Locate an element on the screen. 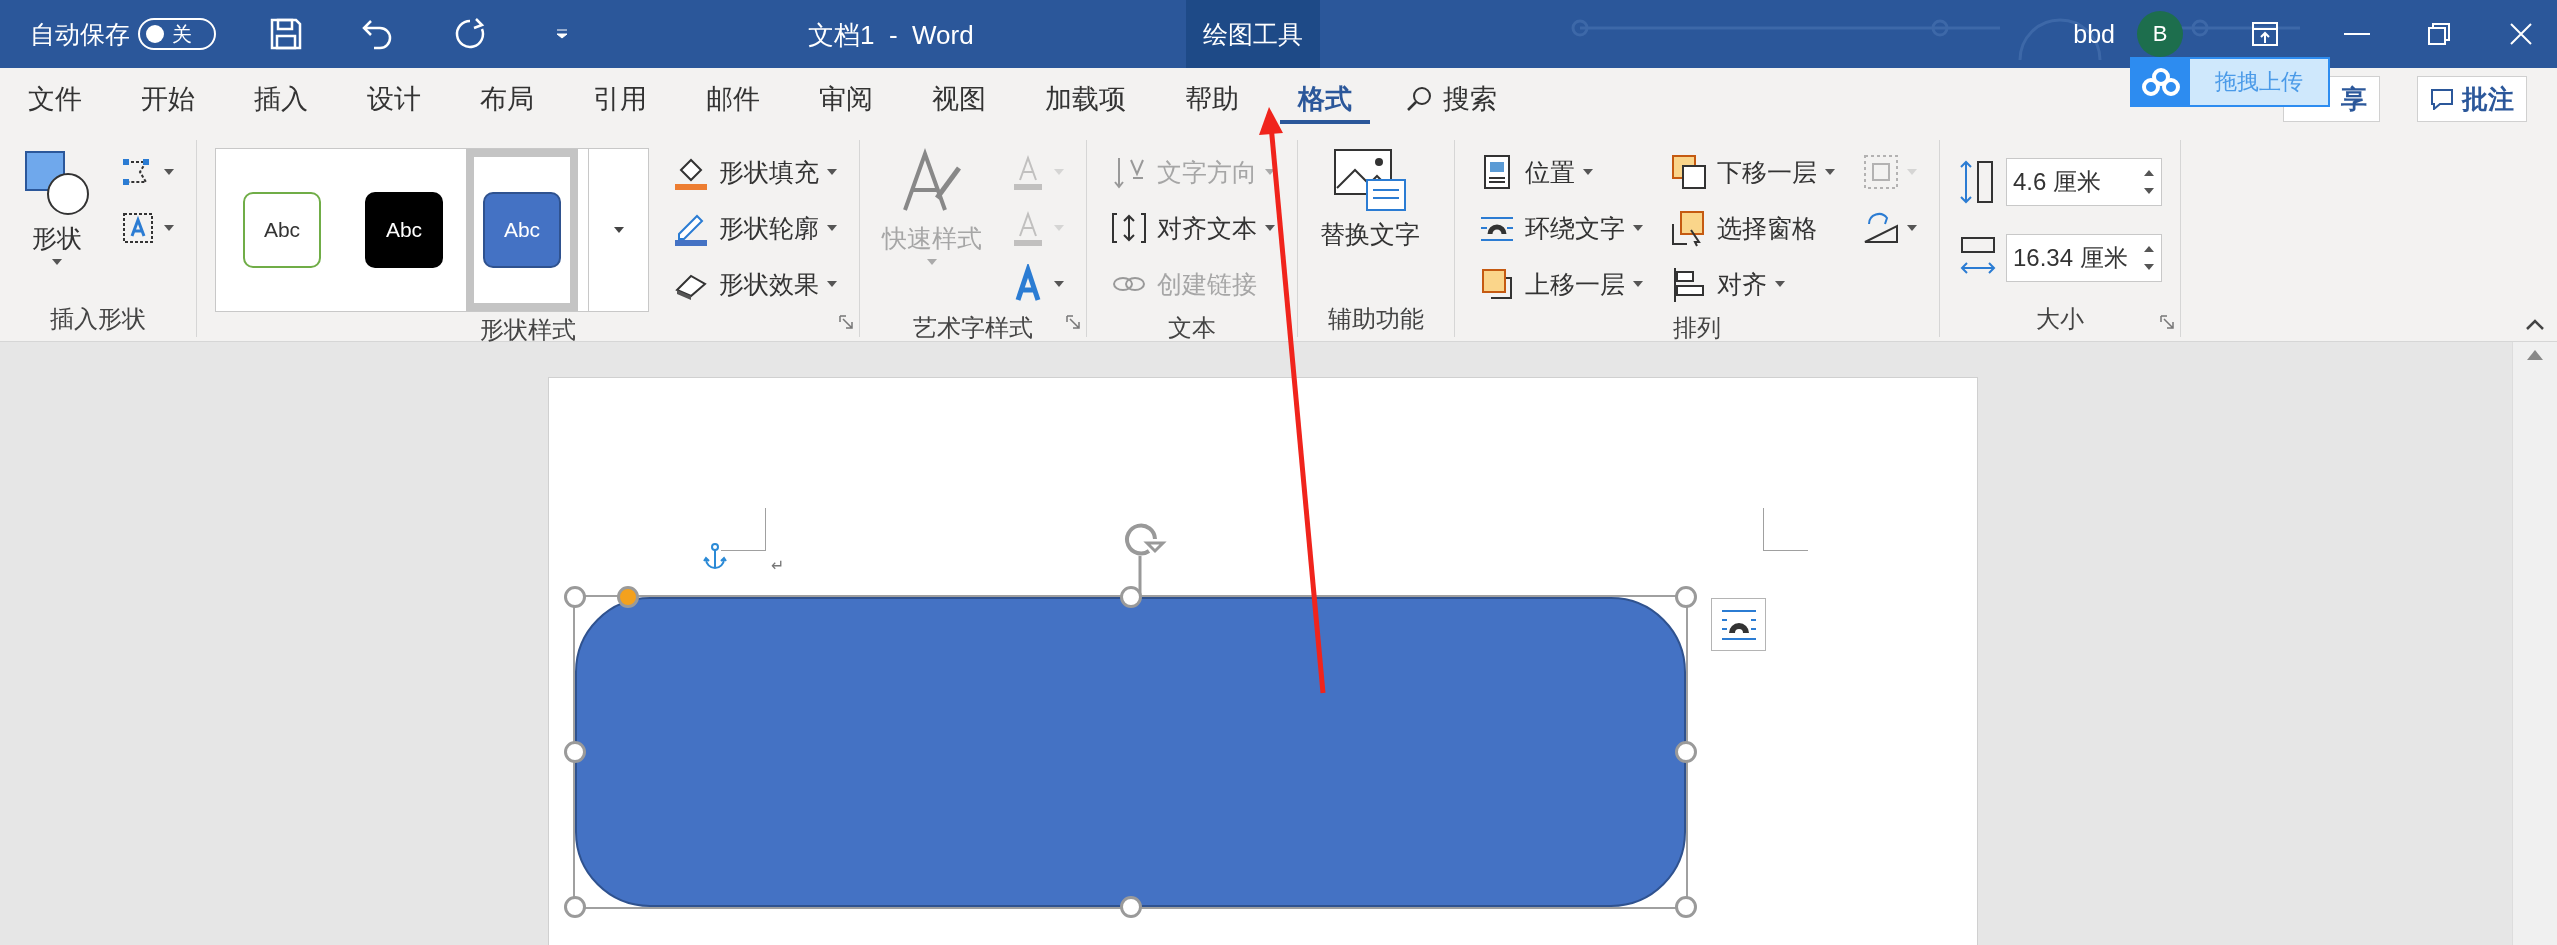 The image size is (2557, 945). size-field: 16.34 厘米 is located at coordinates (2084, 258).